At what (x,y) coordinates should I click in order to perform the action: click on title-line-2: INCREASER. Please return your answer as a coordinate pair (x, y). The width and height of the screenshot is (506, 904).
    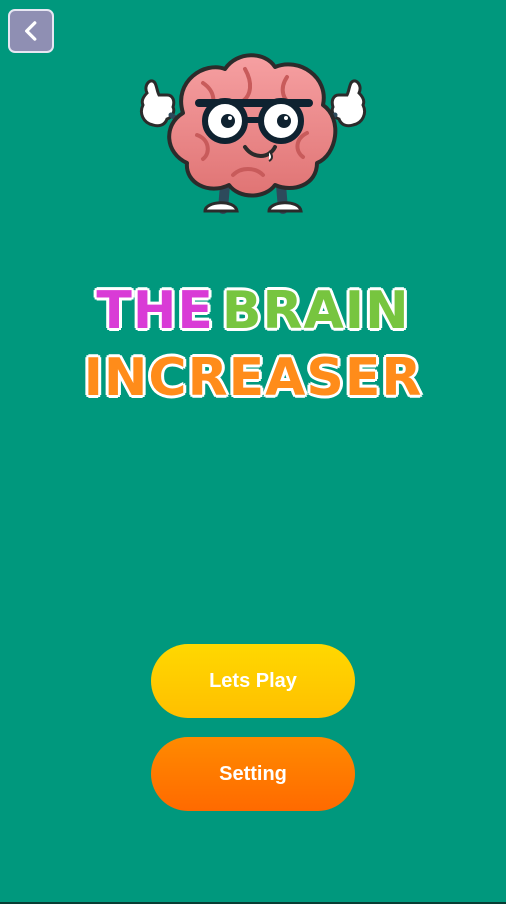
    Looking at the image, I should click on (253, 378).